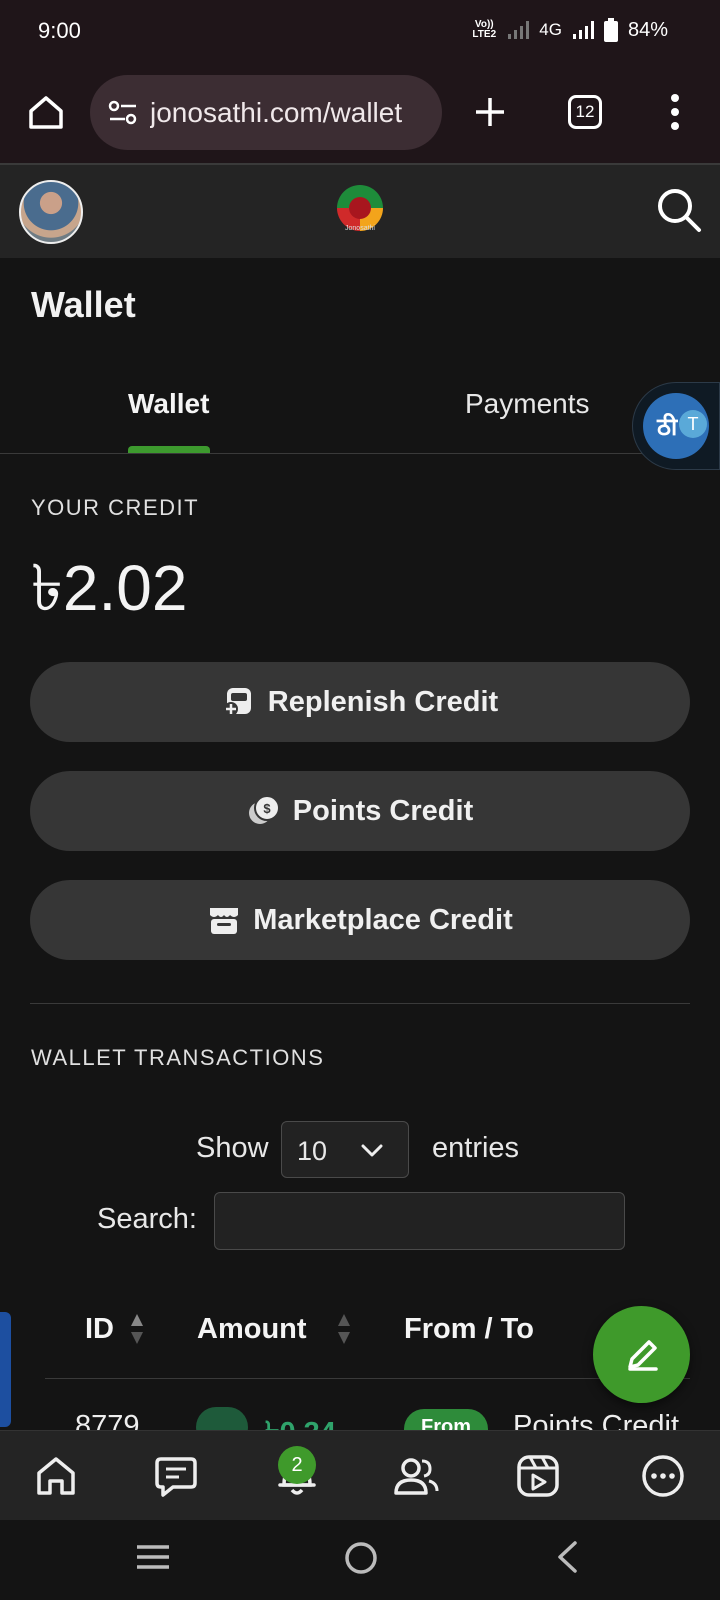  Describe the element at coordinates (5, 1369) in the screenshot. I see `side-edge-handle` at that location.